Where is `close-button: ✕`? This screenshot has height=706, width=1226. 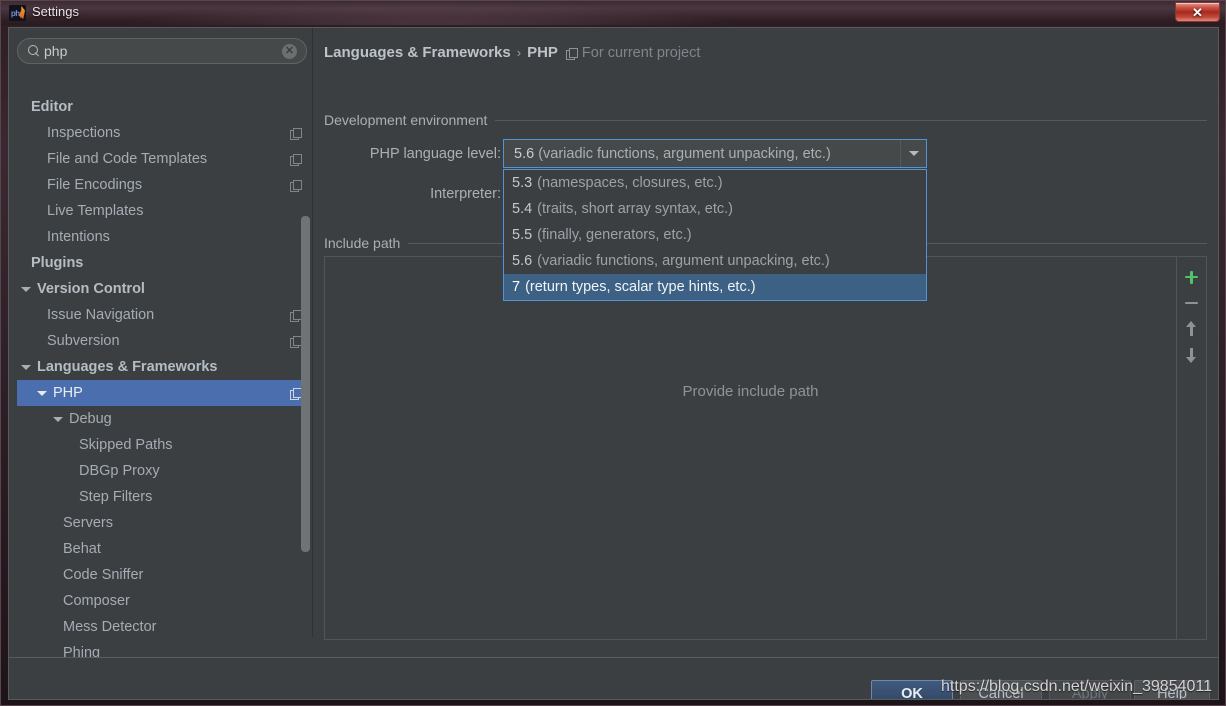
close-button: ✕ is located at coordinates (1197, 12).